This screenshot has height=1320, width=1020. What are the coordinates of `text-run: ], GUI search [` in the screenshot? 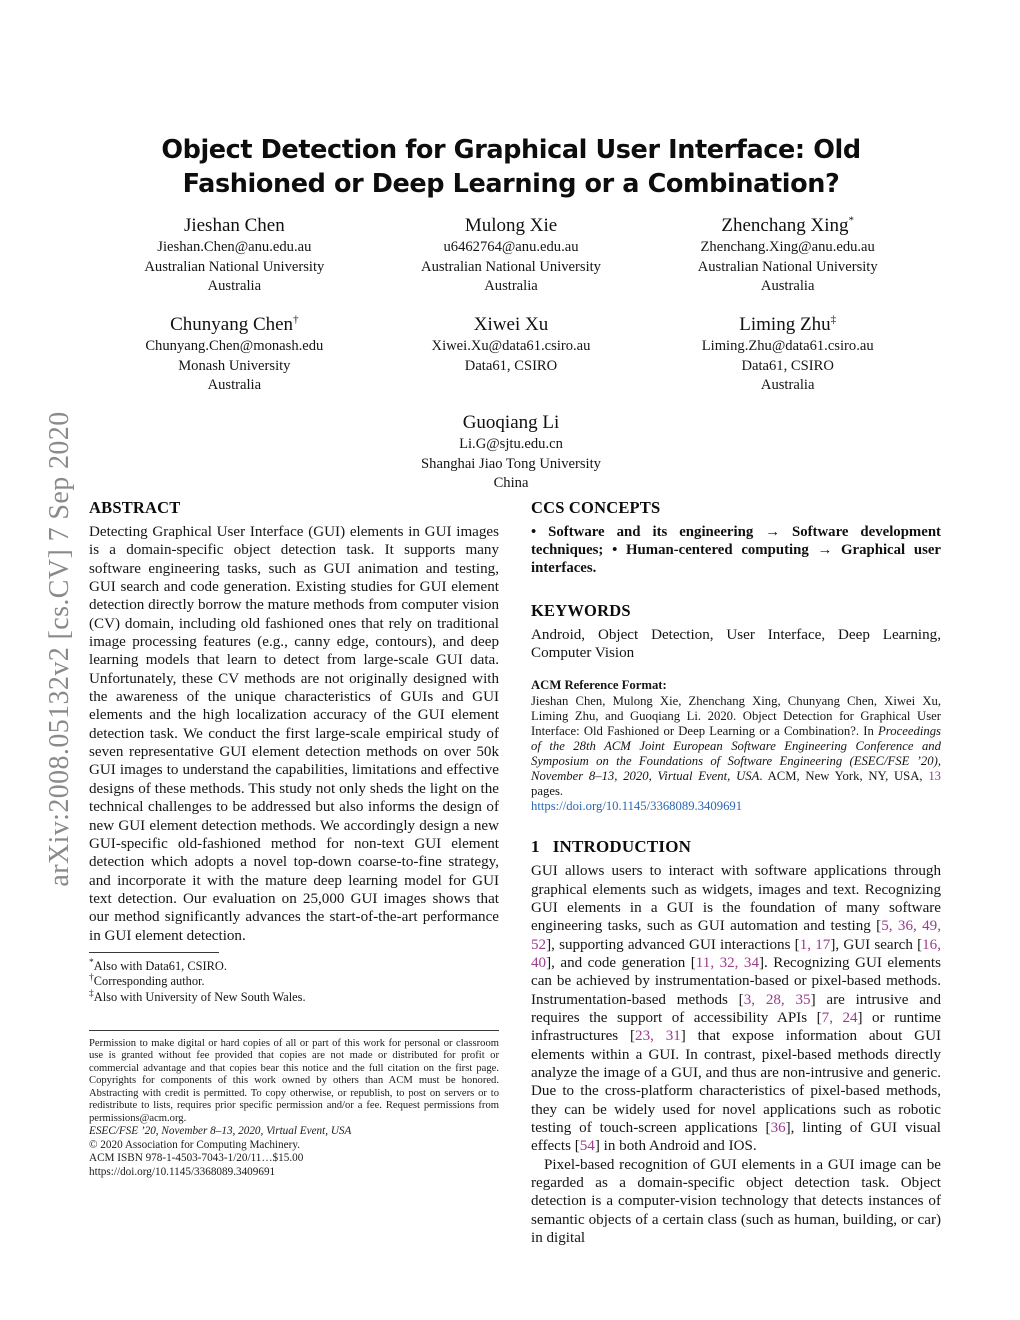 It's located at (876, 944).